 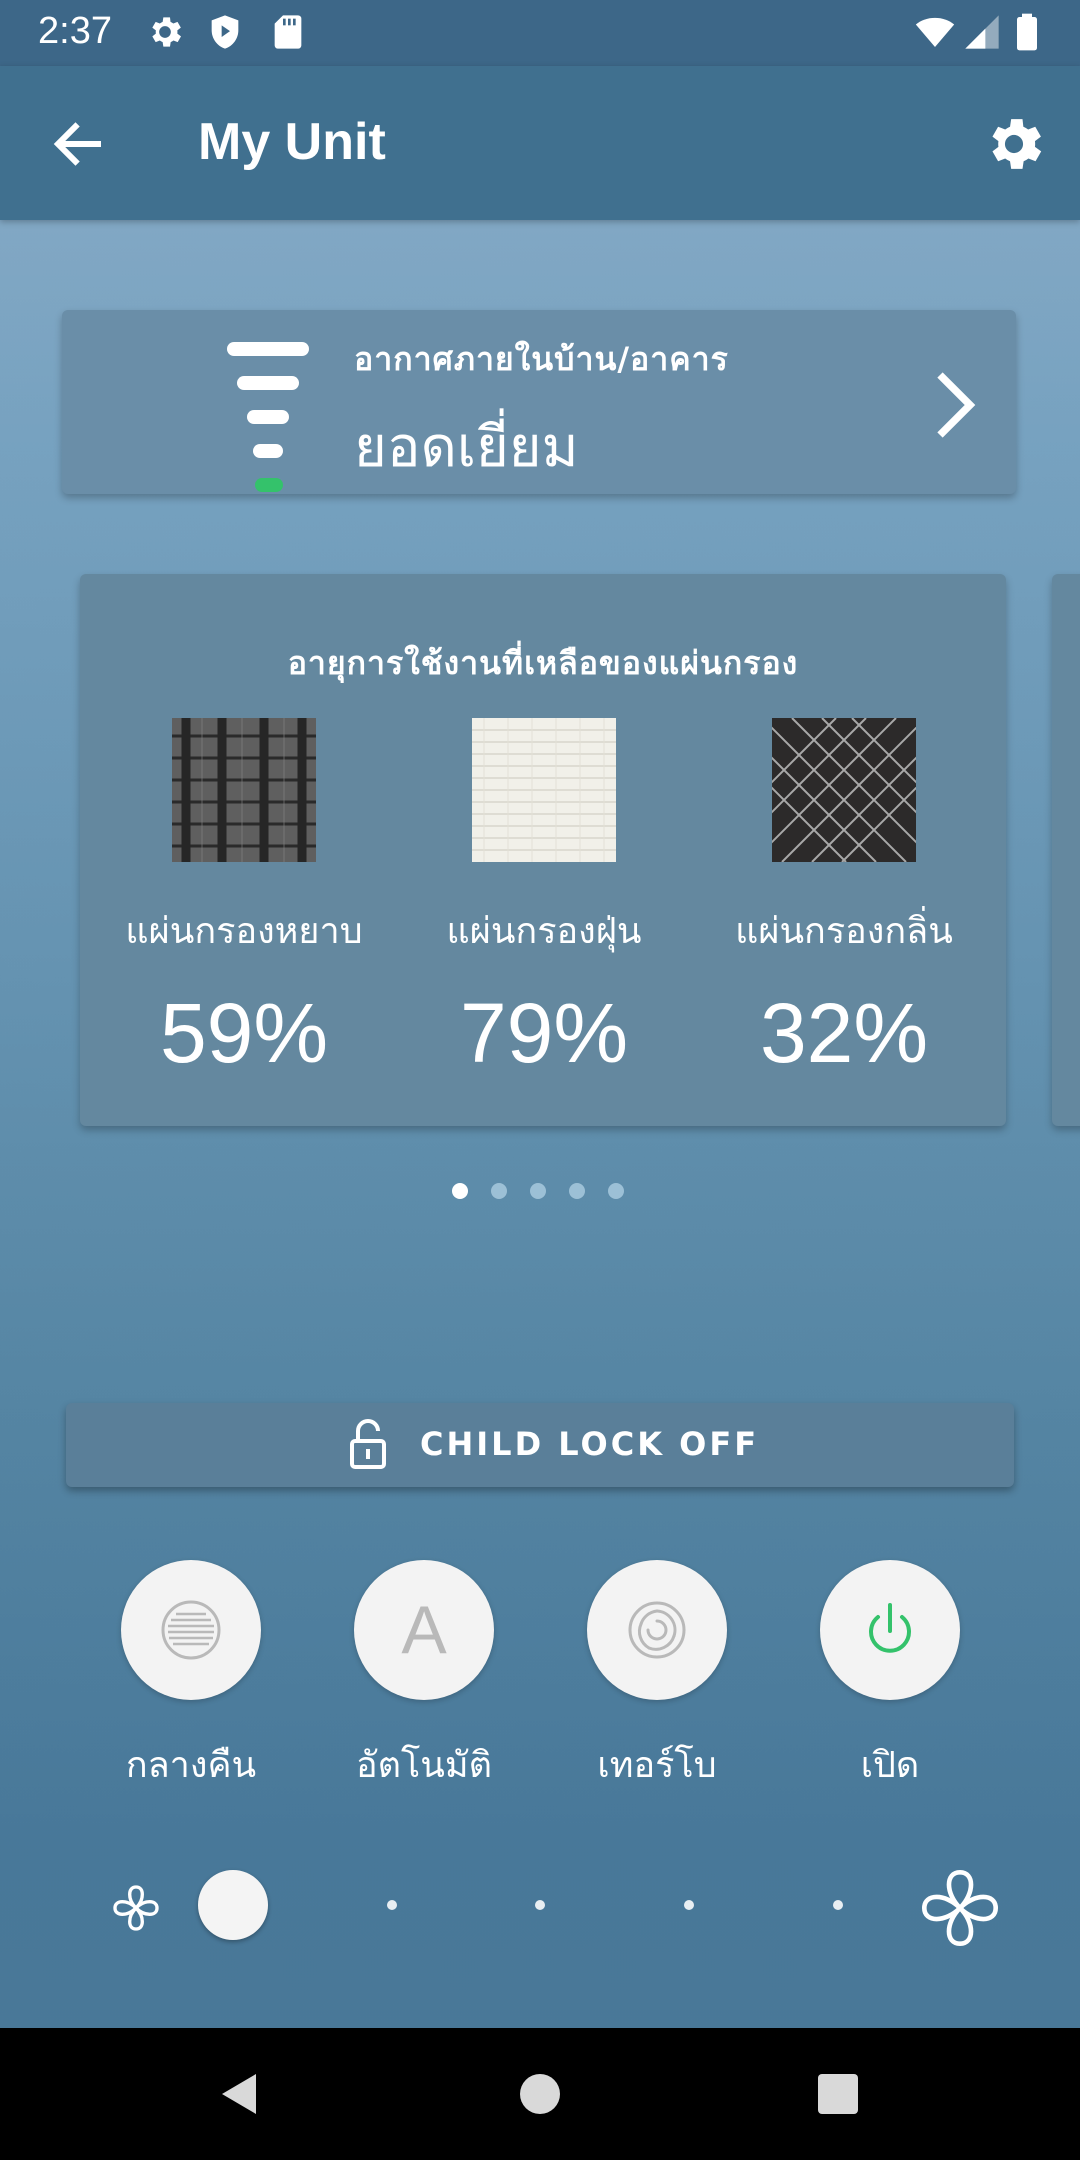 What do you see at coordinates (960, 1908) in the screenshot?
I see `fan-high-icon` at bounding box center [960, 1908].